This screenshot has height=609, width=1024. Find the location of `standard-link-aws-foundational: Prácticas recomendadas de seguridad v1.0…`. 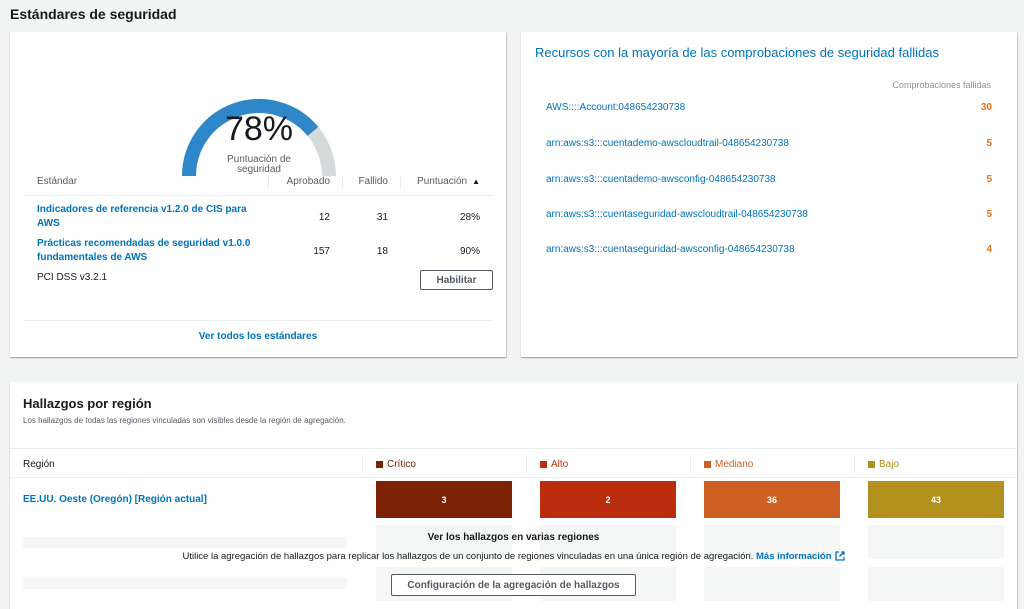

standard-link-aws-foundational: Prácticas recomendadas de seguridad v1.0… is located at coordinates (145, 251).